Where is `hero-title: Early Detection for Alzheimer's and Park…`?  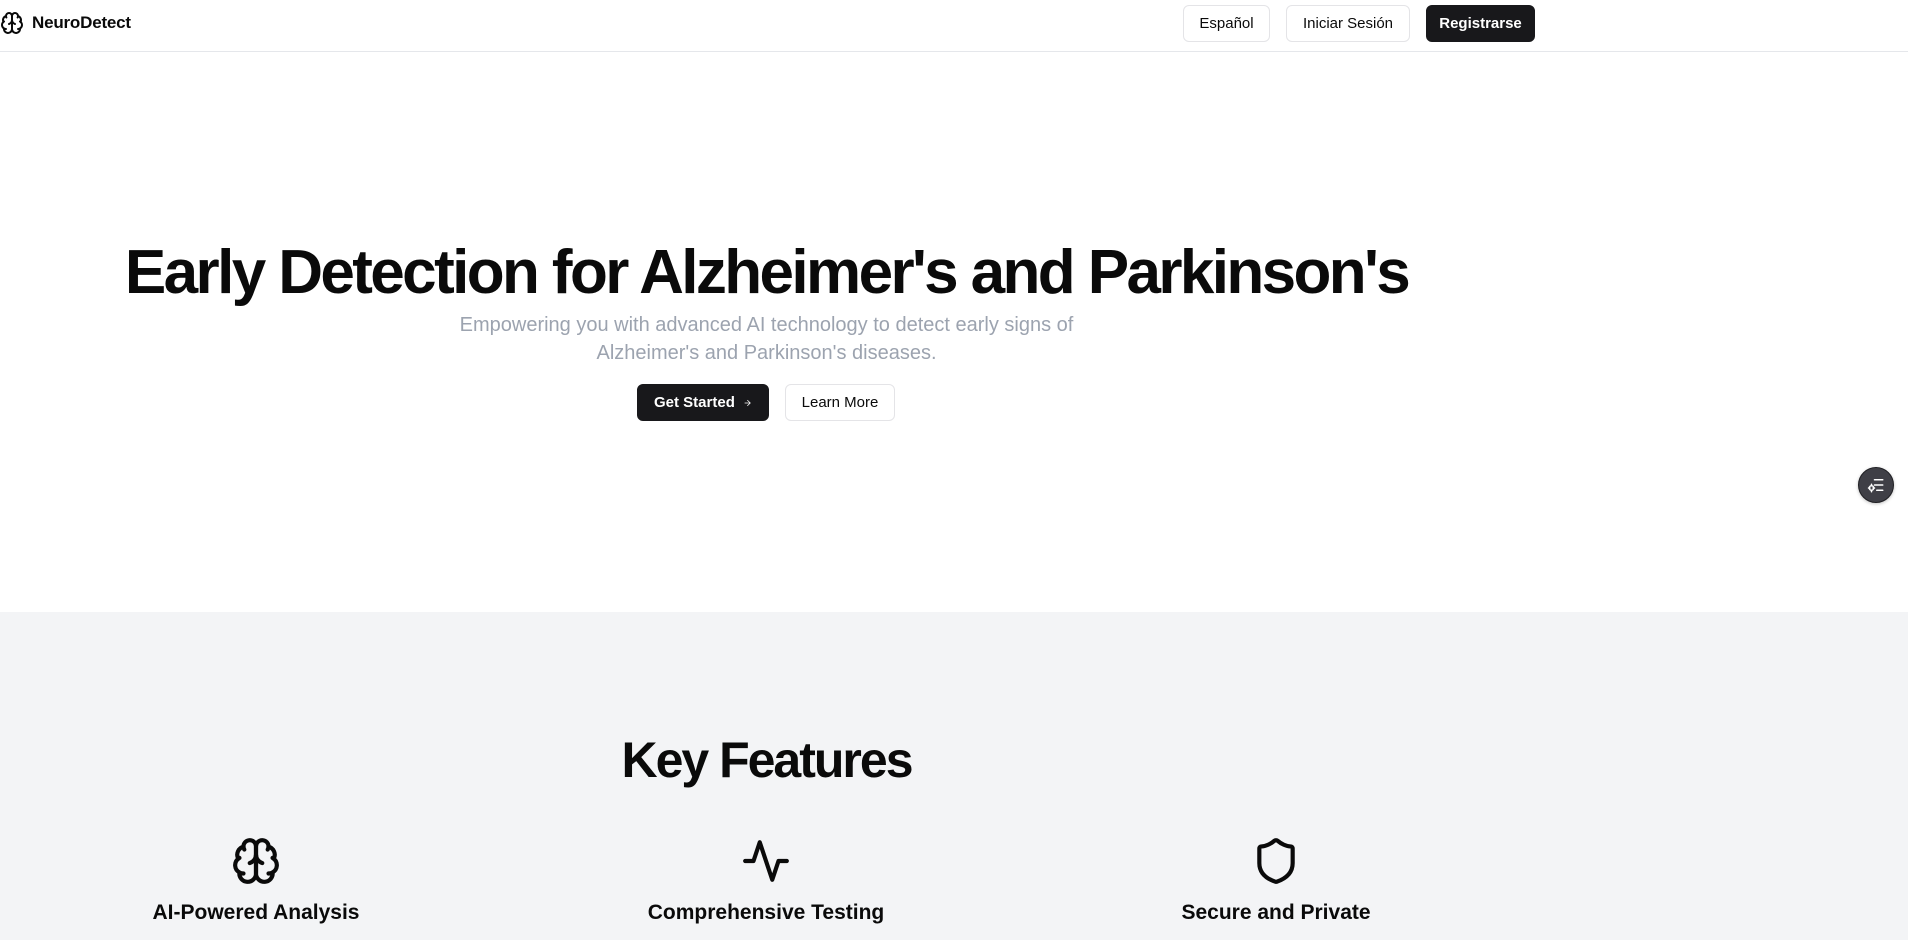 hero-title: Early Detection for Alzheimer's and Park… is located at coordinates (767, 272).